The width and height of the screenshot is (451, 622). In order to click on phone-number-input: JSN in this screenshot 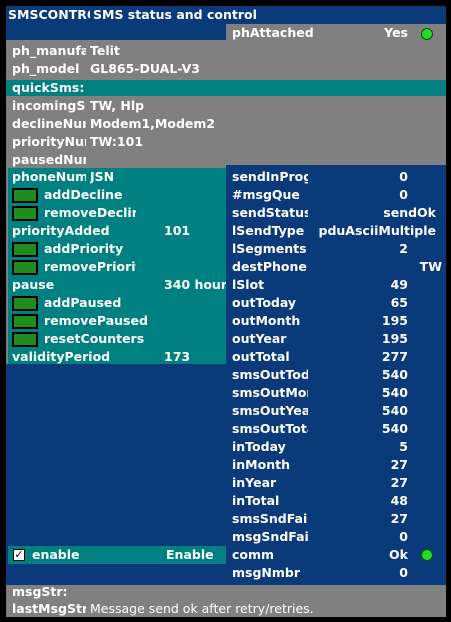, I will do `click(150, 177)`.